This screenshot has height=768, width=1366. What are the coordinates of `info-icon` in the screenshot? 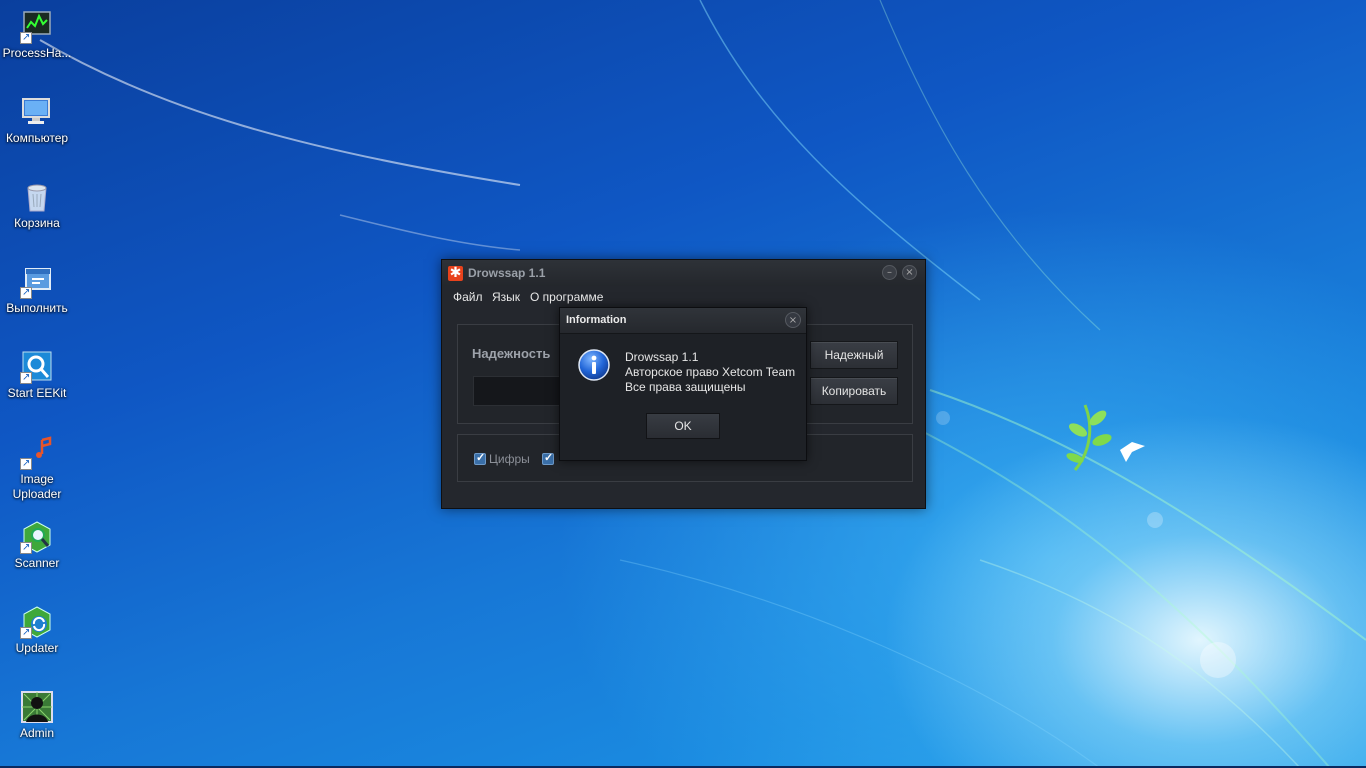 It's located at (594, 365).